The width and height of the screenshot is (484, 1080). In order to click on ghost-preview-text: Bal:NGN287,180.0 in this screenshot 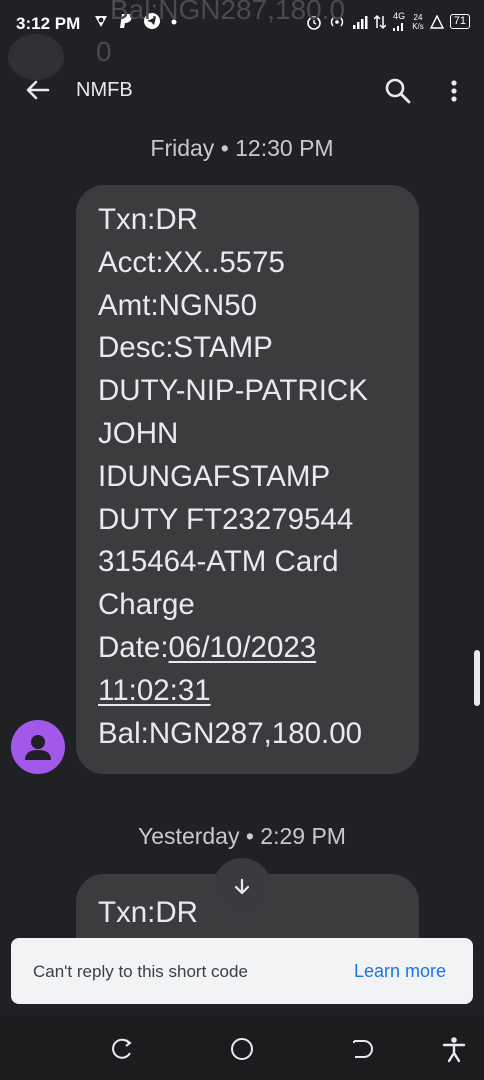, I will do `click(228, 12)`.